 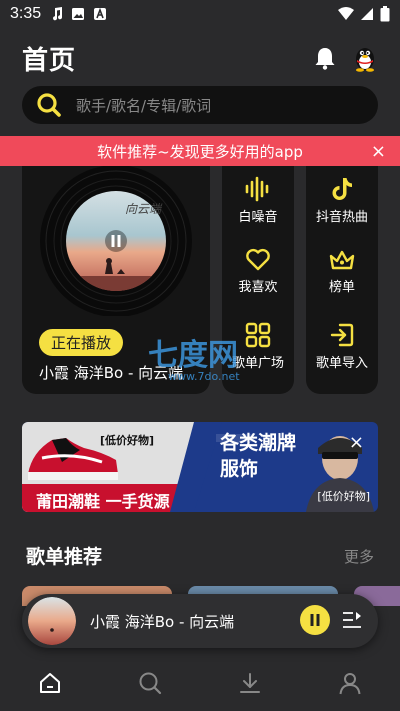 I want to click on promo-close-button: ×, so click(x=378, y=151).